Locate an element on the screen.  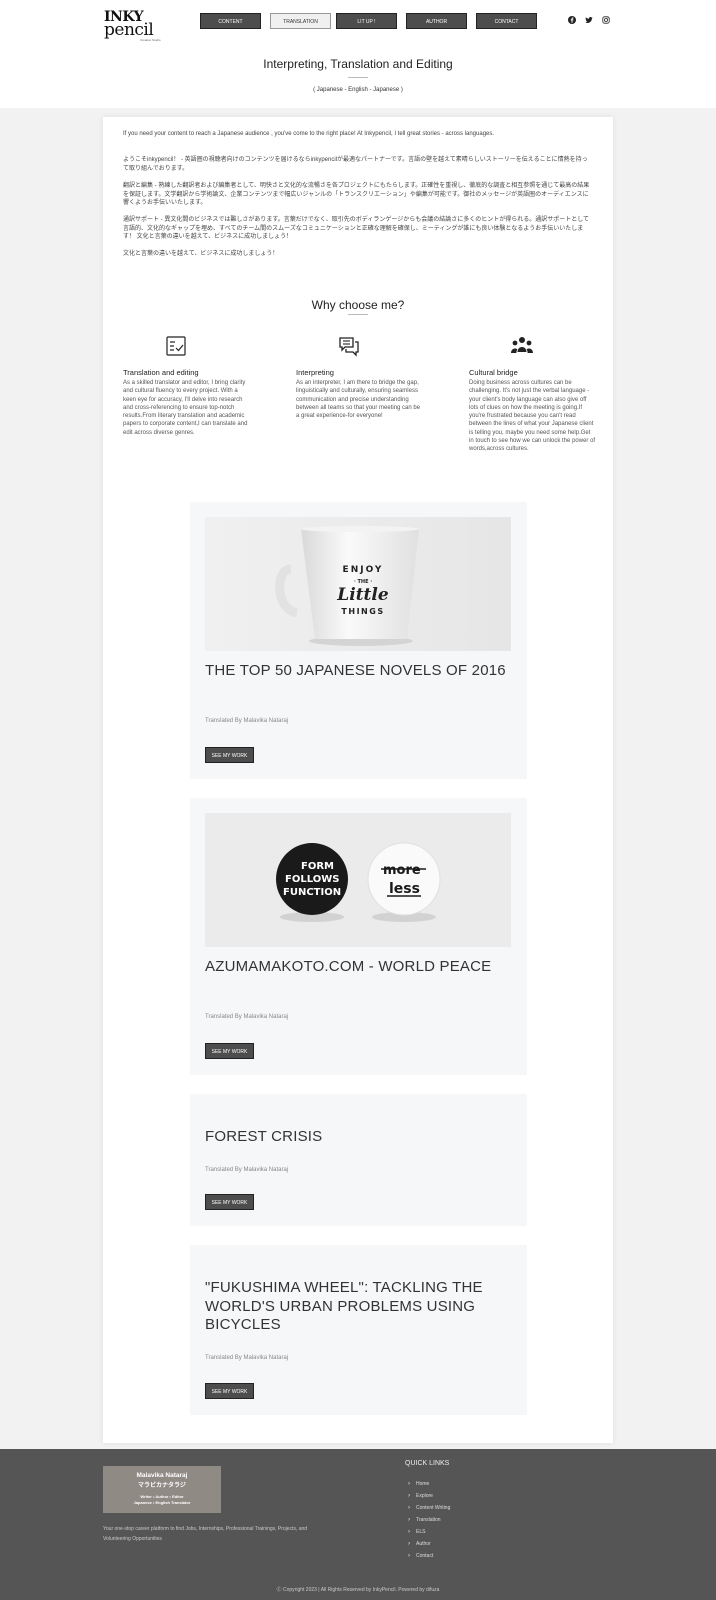
why-title: Why choose me? is located at coordinates (358, 305).